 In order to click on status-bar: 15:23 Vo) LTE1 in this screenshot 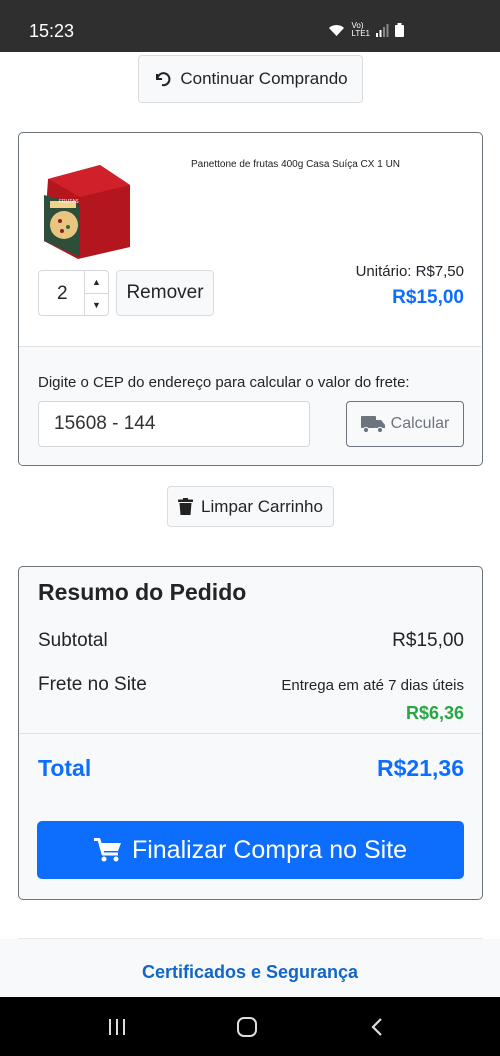, I will do `click(250, 26)`.